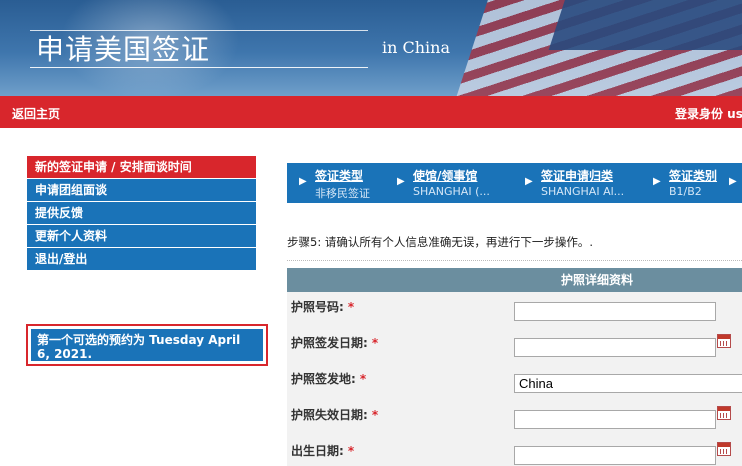 This screenshot has width=742, height=466. Describe the element at coordinates (371, 112) in the screenshot. I see `top-navbar: 返回主页 登录身份 us` at that location.